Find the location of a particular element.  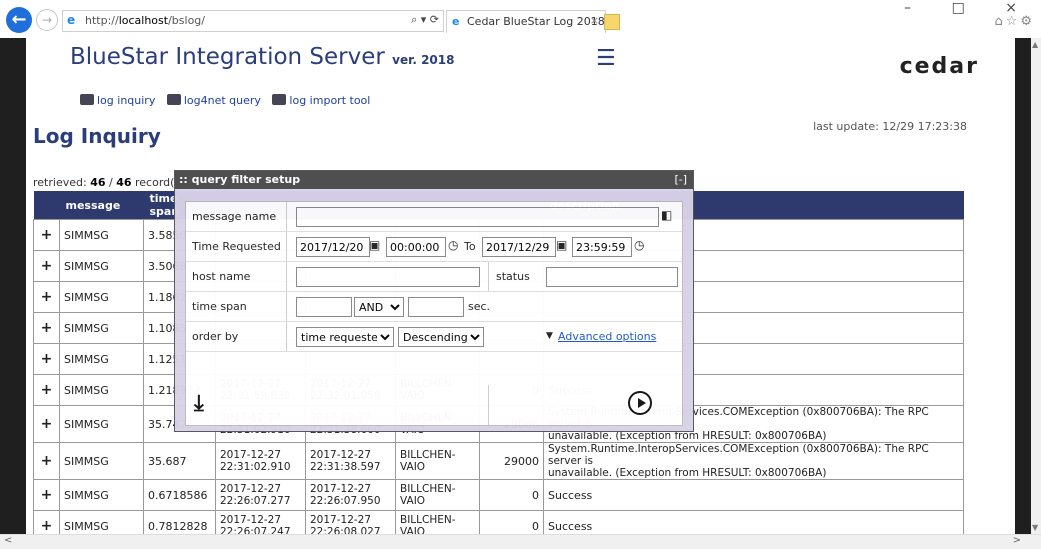

message-name-label: message name is located at coordinates (234, 216).